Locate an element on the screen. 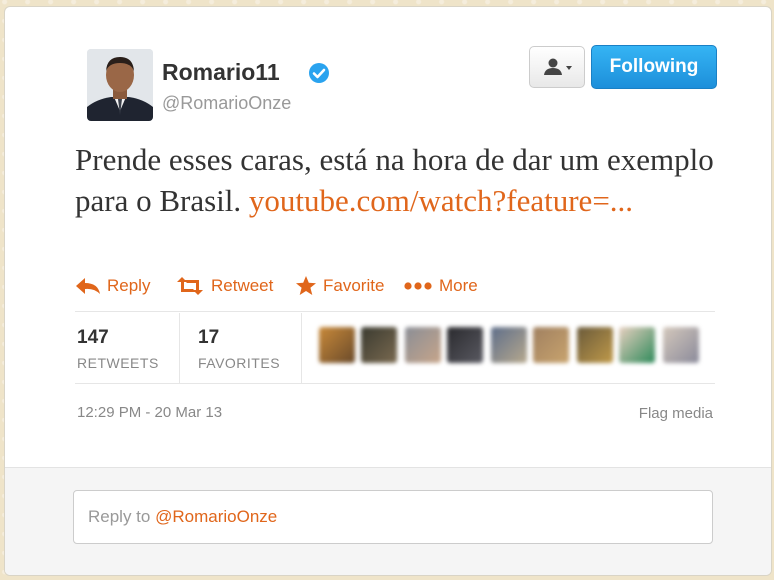  more-action: More is located at coordinates (440, 286).